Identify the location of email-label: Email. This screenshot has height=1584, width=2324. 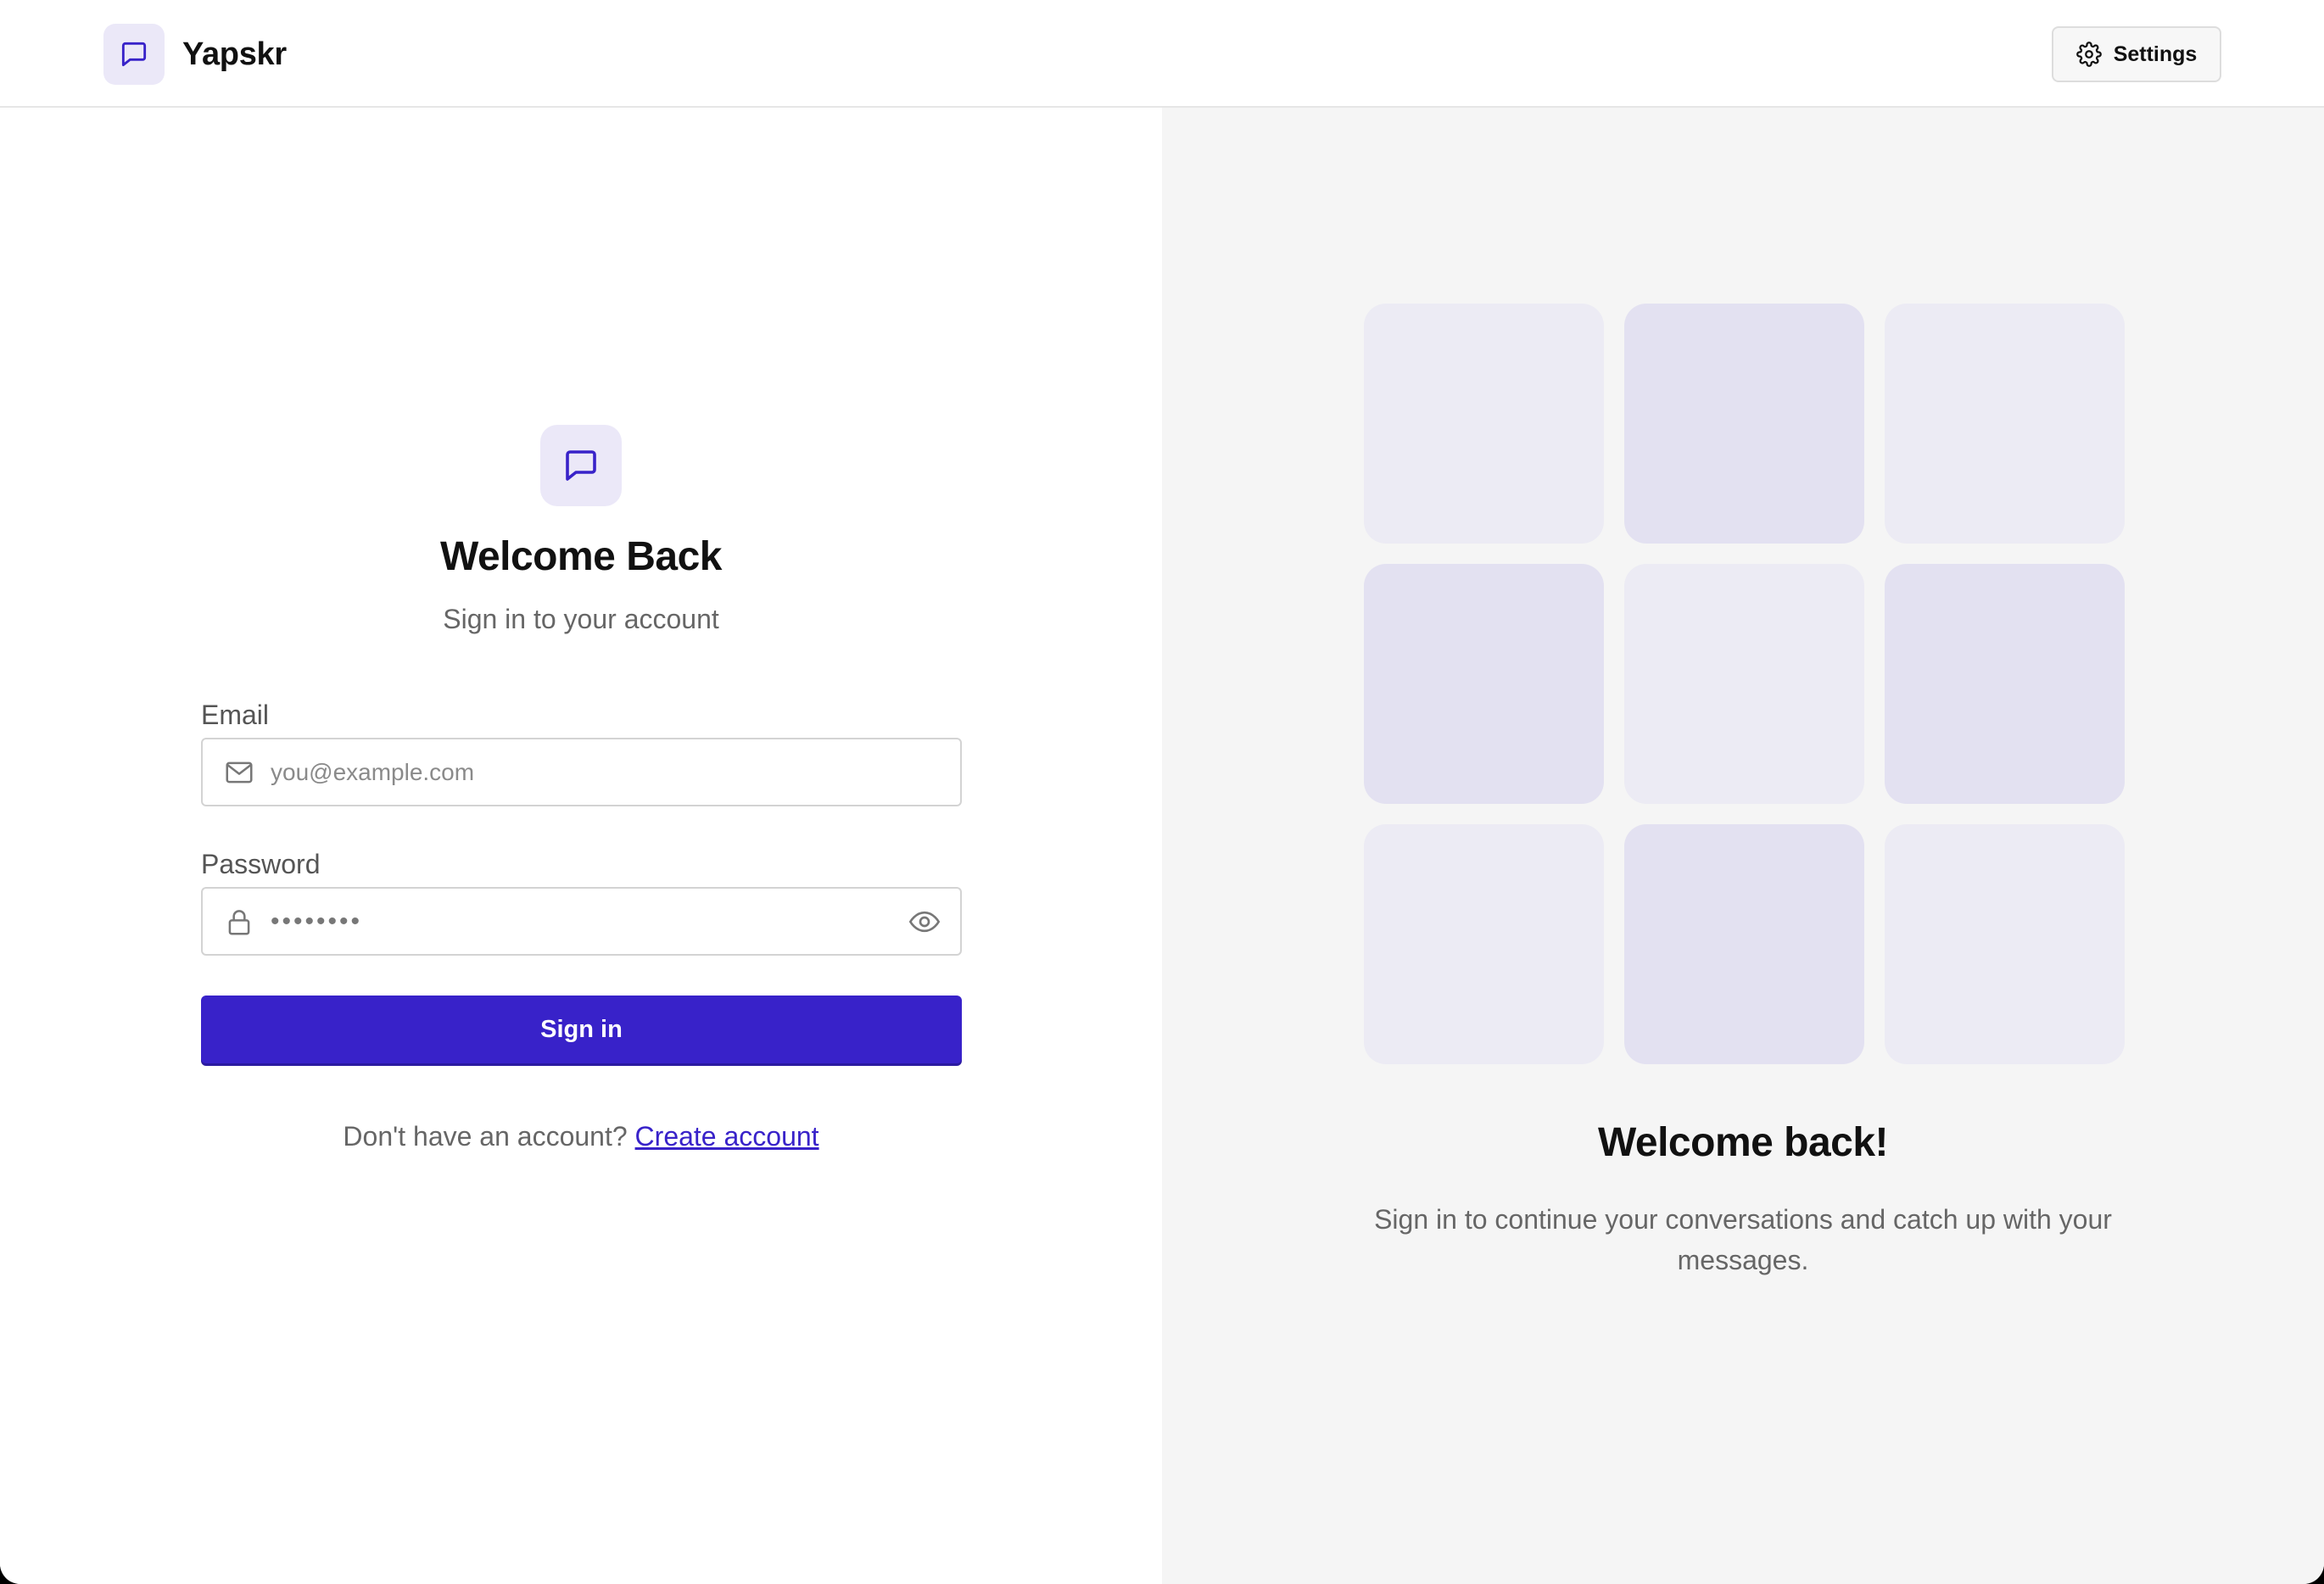
(235, 715).